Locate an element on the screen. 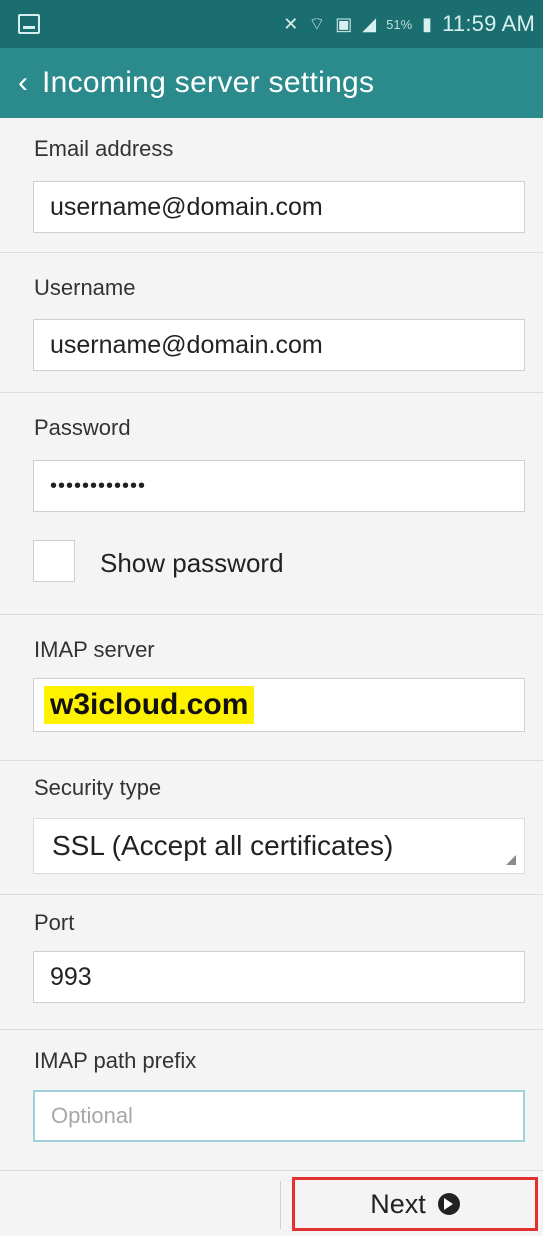 This screenshot has height=1236, width=543. clock: 11:59 AM is located at coordinates (488, 23).